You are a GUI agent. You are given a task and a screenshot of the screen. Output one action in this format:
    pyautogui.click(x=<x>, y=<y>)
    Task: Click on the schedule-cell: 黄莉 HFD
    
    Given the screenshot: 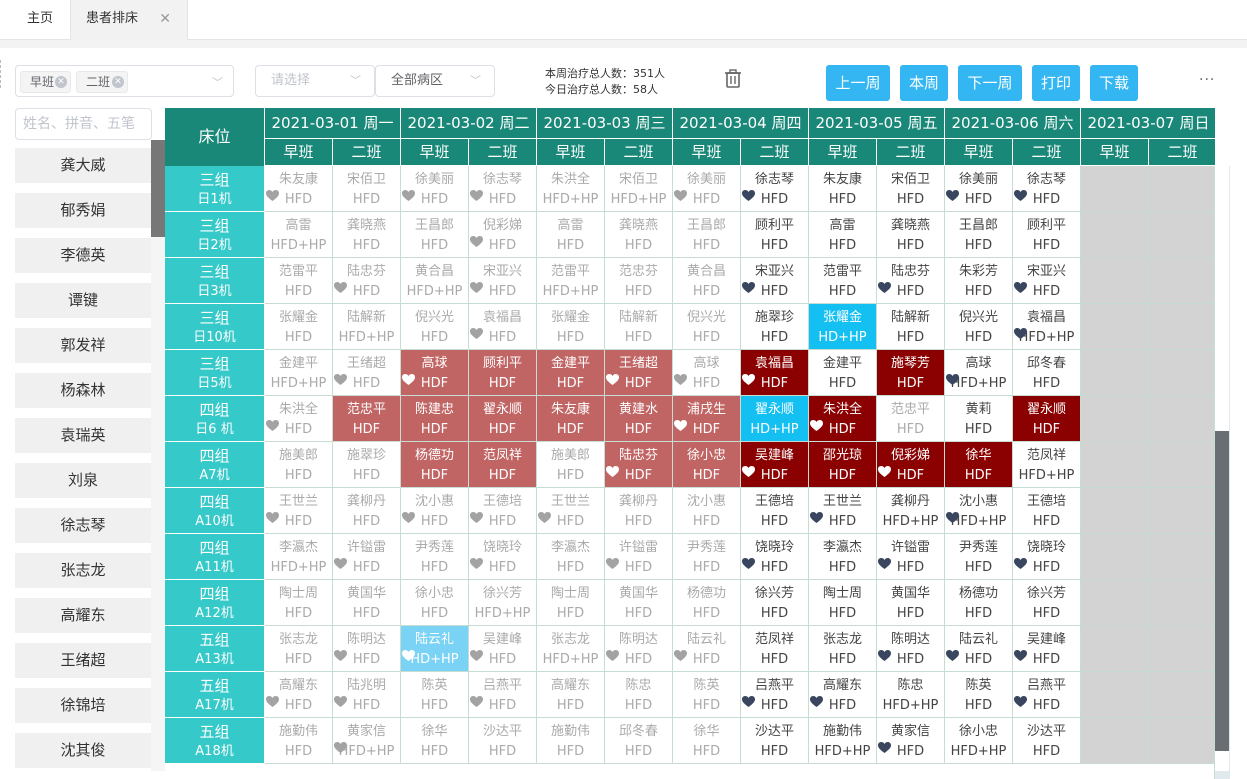 What is the action you would take?
    pyautogui.click(x=979, y=419)
    